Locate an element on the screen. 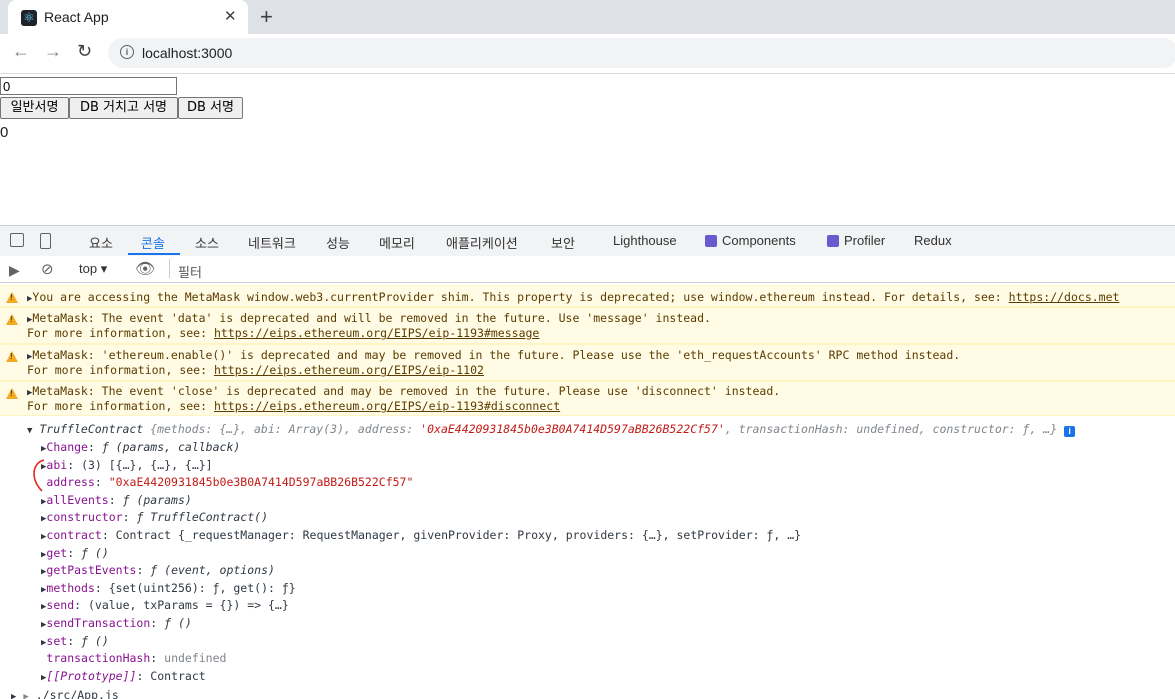  property-value: Contract is located at coordinates (178, 675).